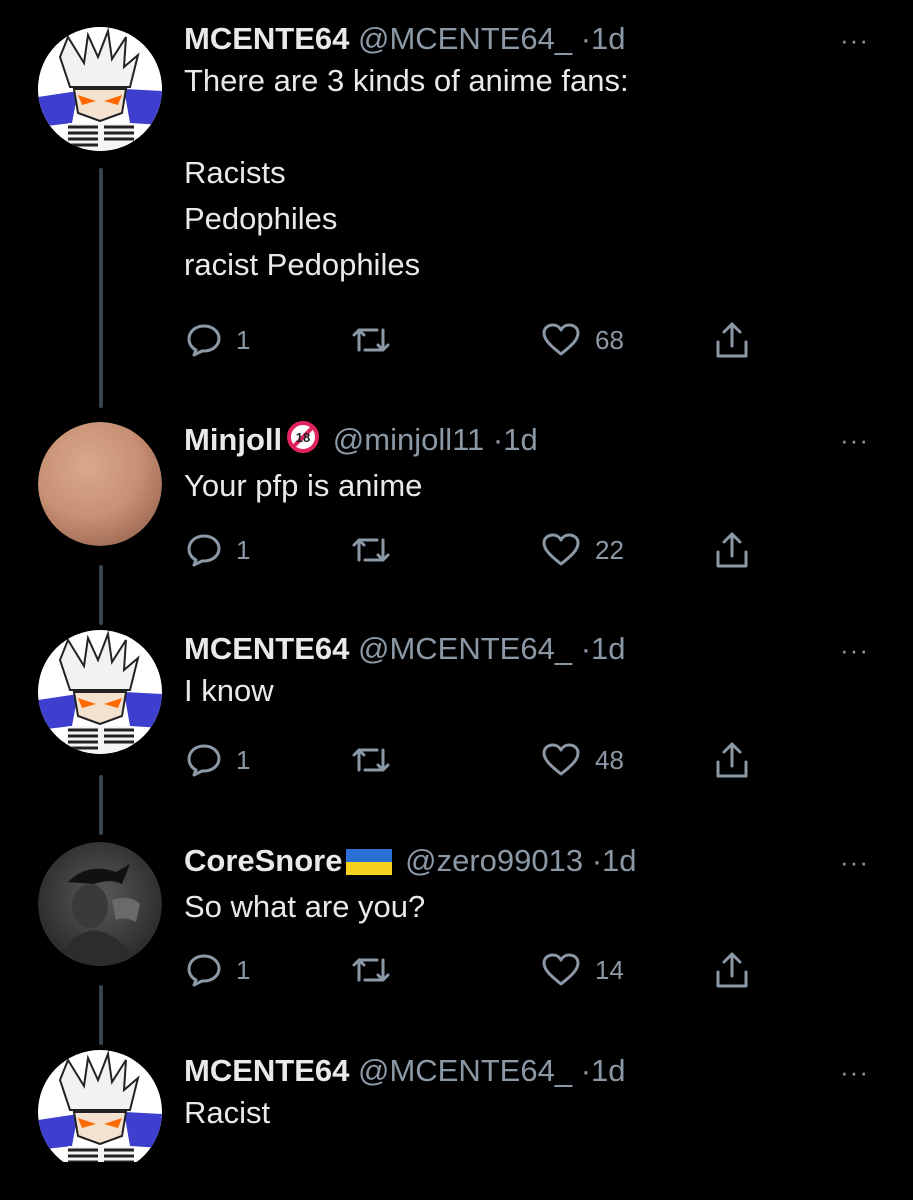 The height and width of the screenshot is (1200, 913). Describe the element at coordinates (406, 80) in the screenshot. I see `tweet-text-line: There are 3 kinds of anime fans:` at that location.